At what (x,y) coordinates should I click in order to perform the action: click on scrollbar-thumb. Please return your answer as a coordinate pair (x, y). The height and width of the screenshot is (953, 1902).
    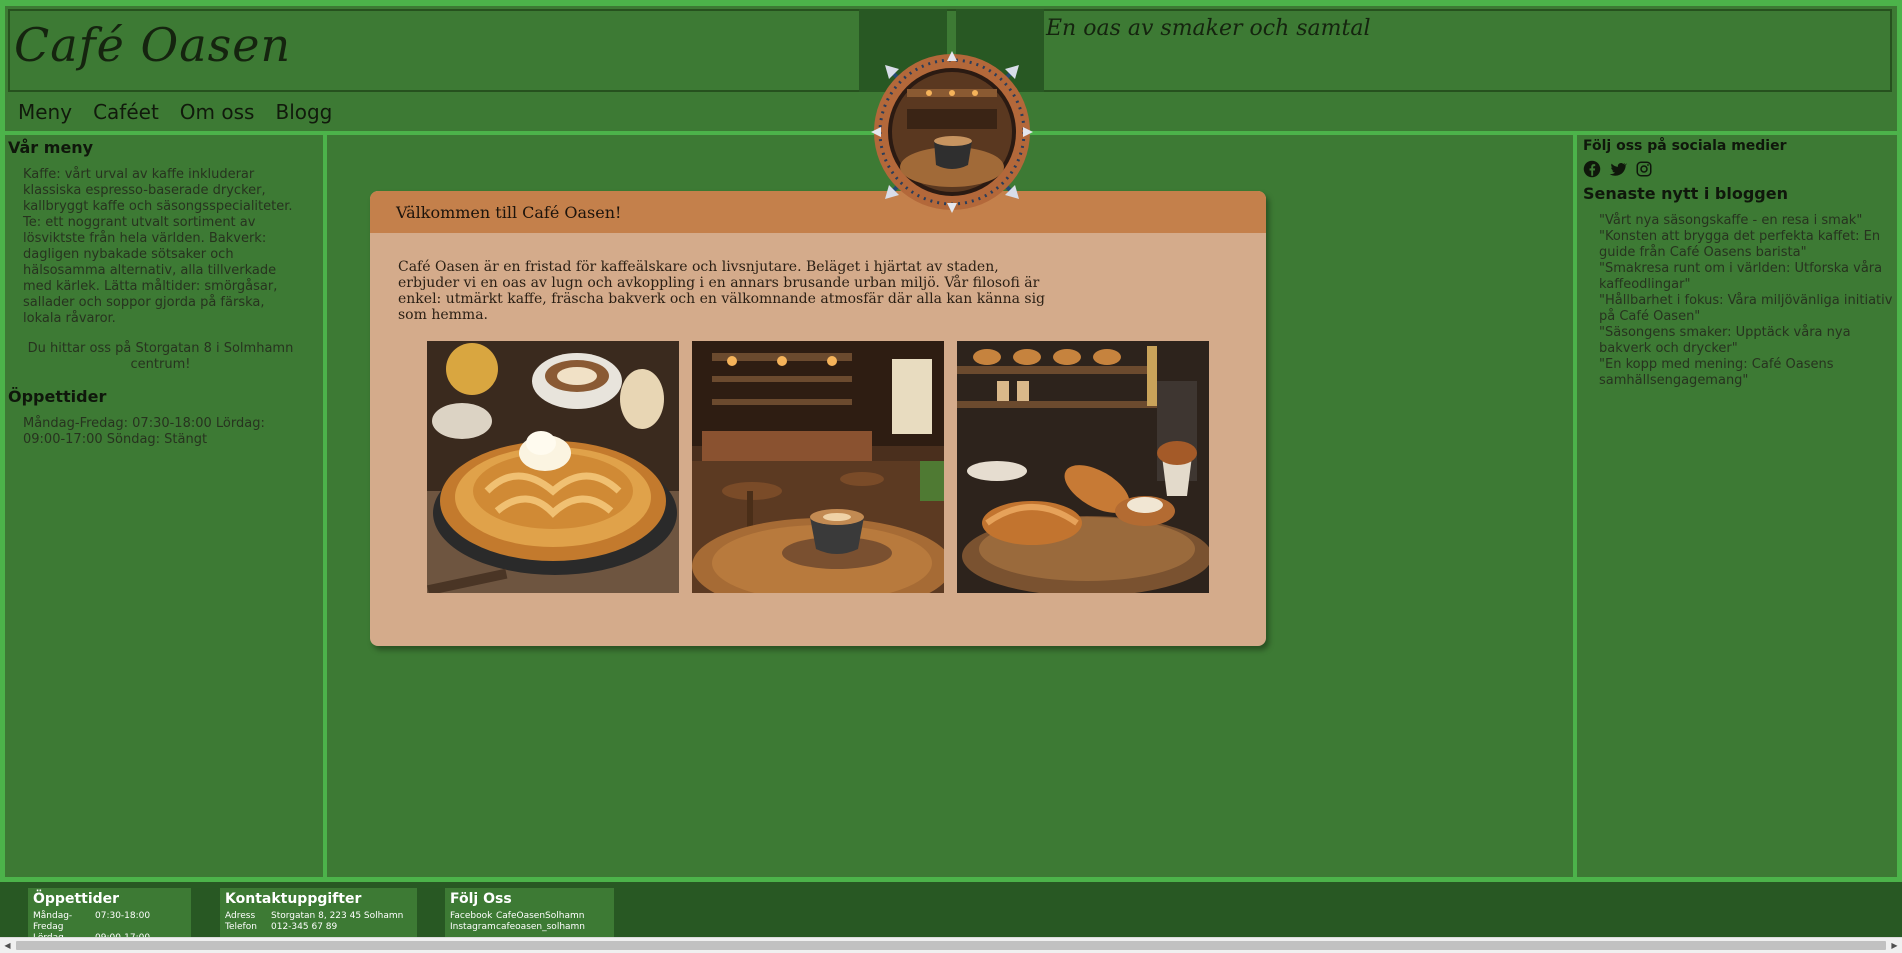
    Looking at the image, I should click on (951, 945).